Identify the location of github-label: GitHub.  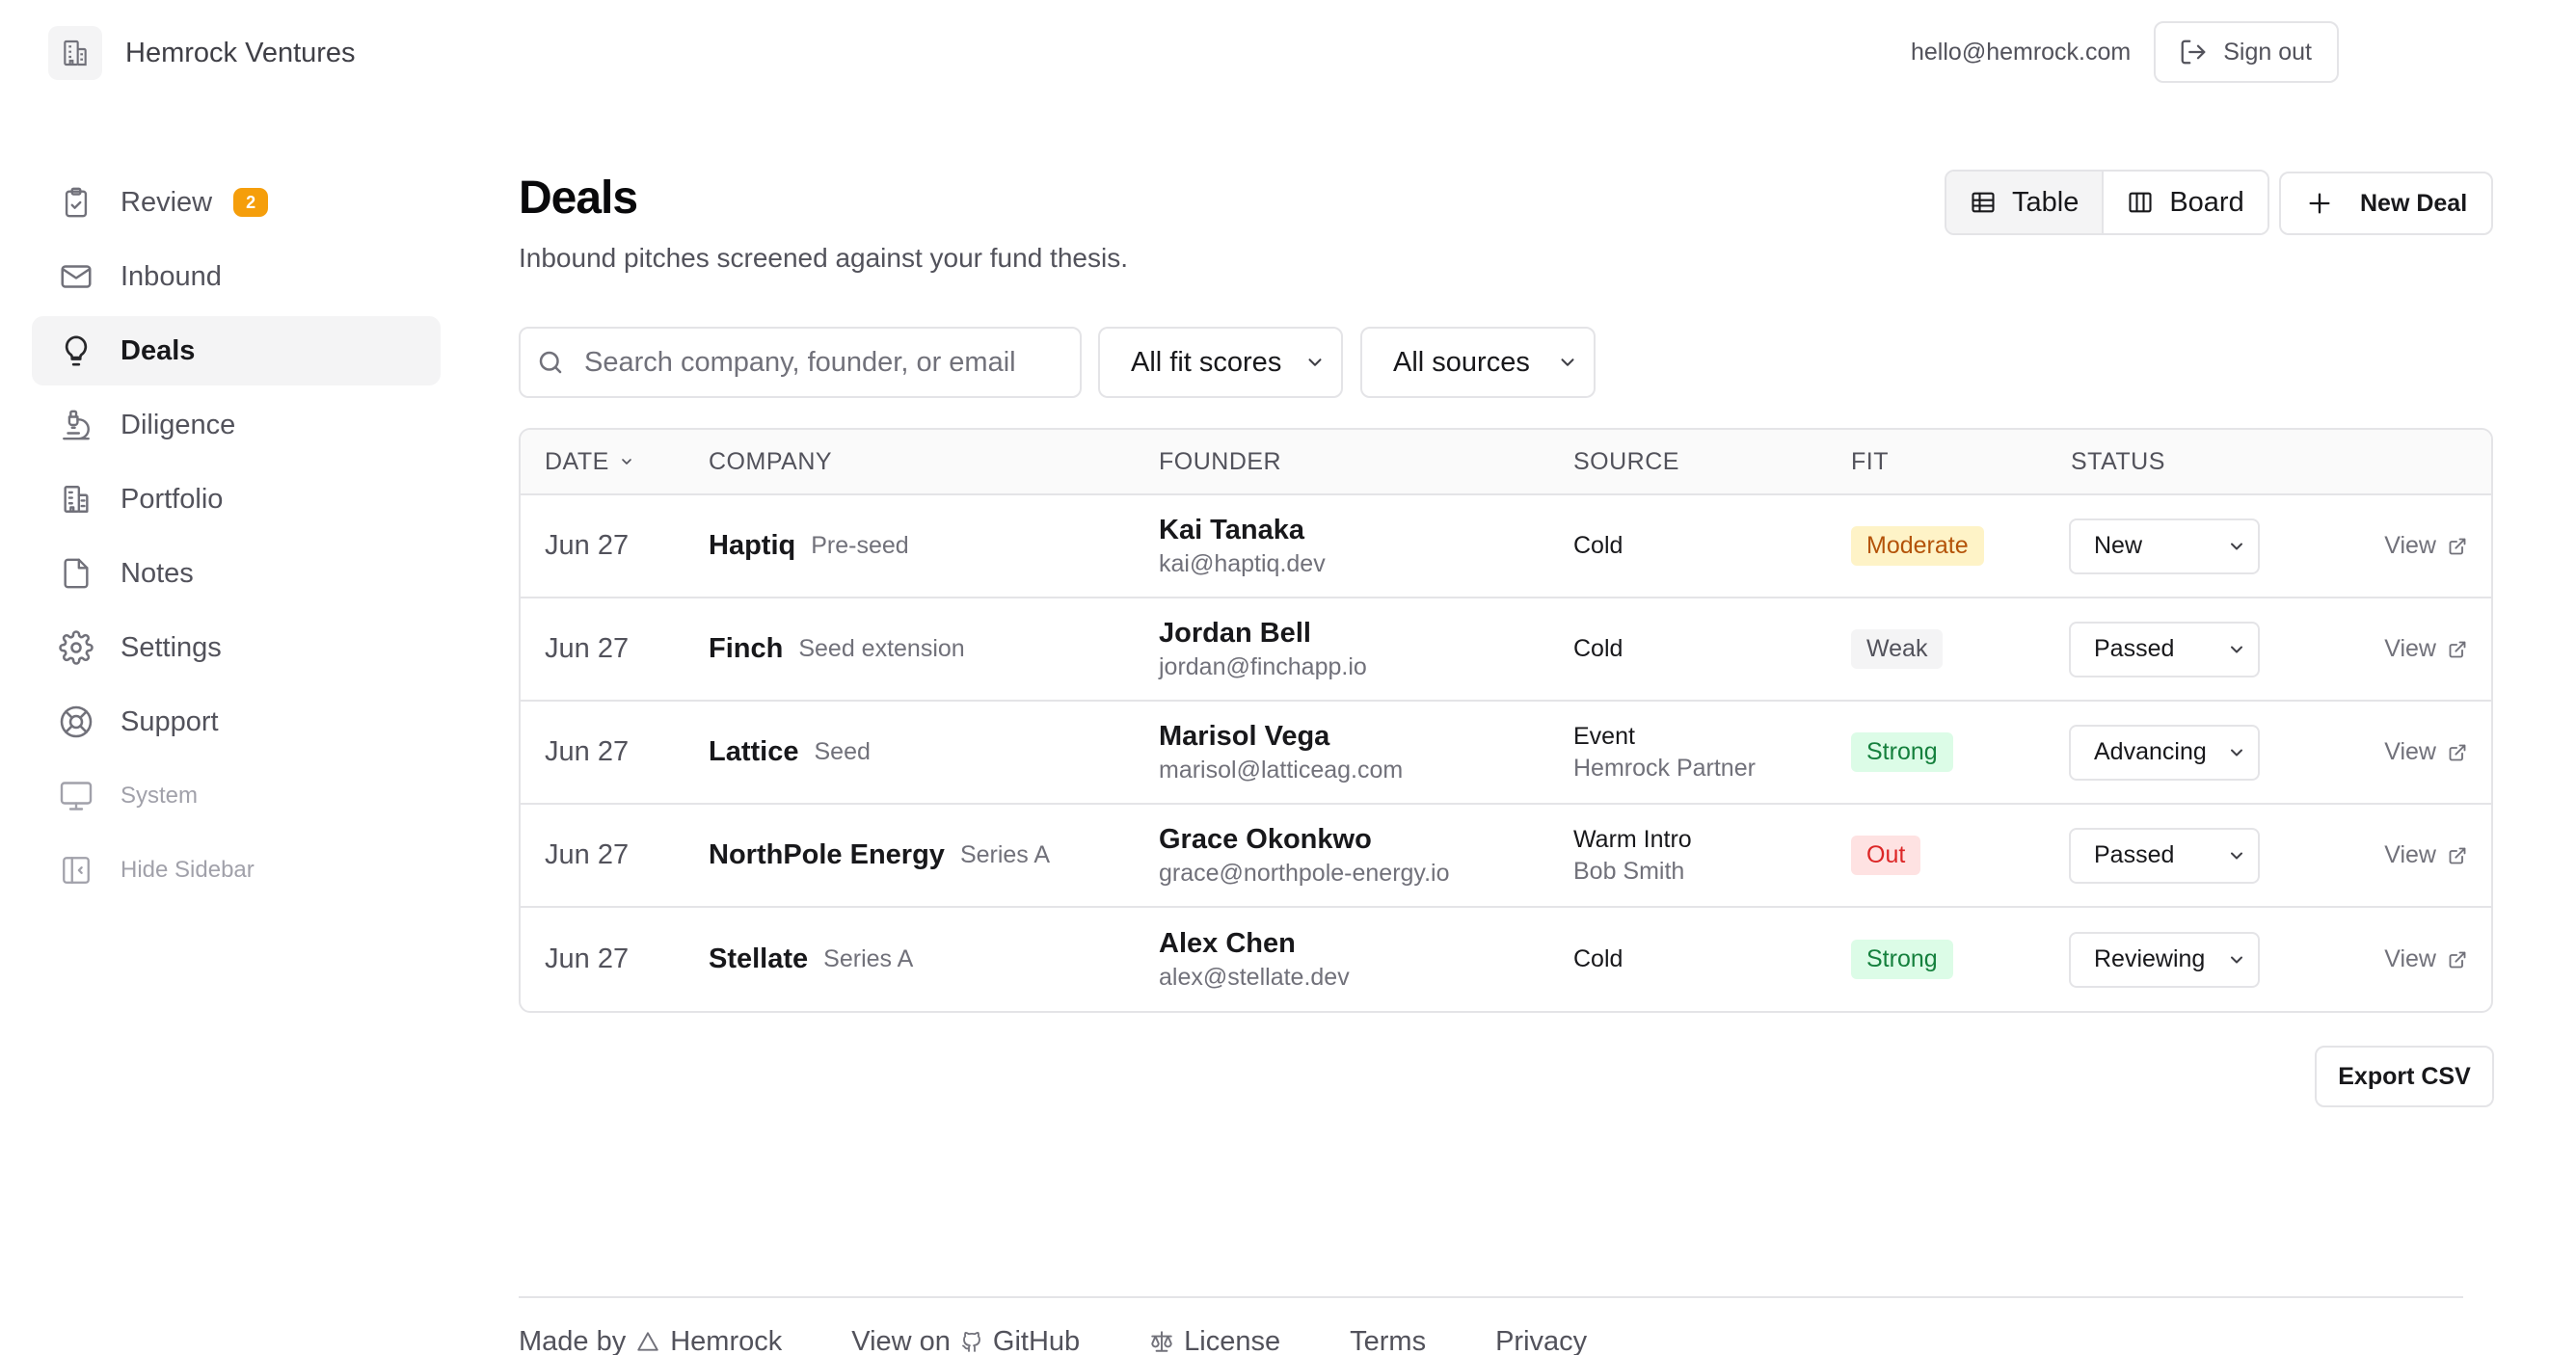
(1037, 1340).